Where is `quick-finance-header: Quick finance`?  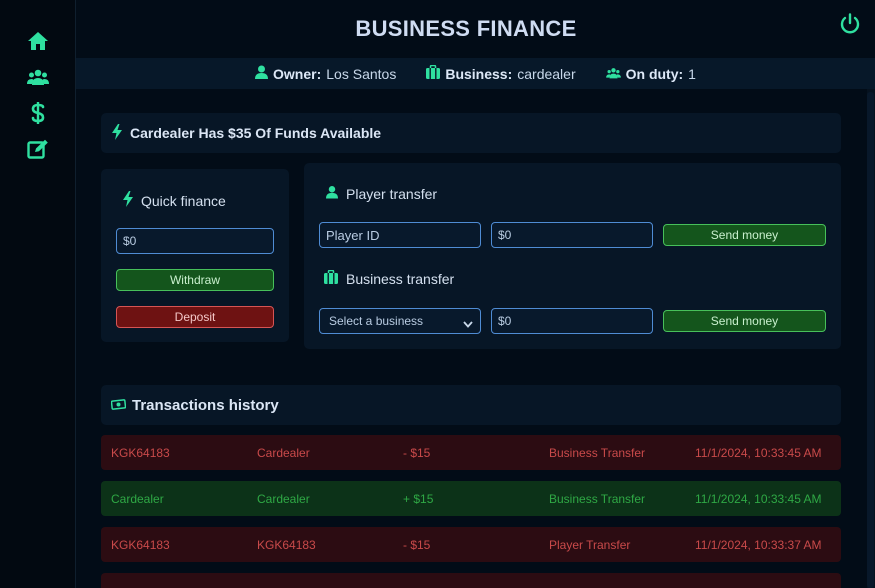 quick-finance-header: Quick finance is located at coordinates (174, 200).